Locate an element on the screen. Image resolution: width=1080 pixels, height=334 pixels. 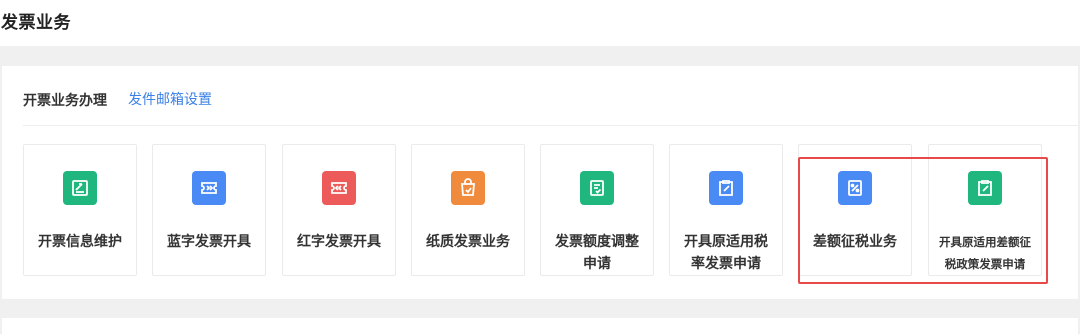
next-panel is located at coordinates (540, 326).